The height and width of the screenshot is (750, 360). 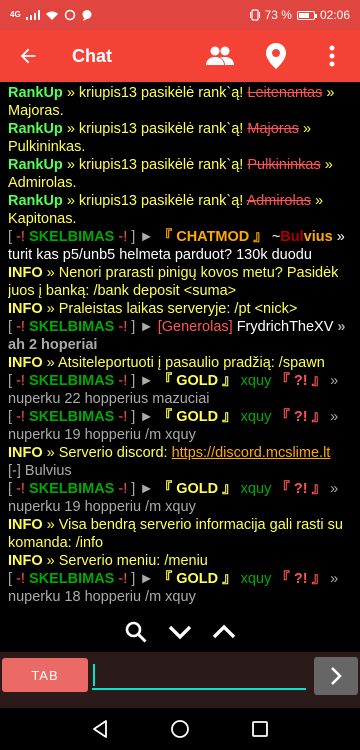 I want to click on chat-toolbar, so click(x=180, y=632).